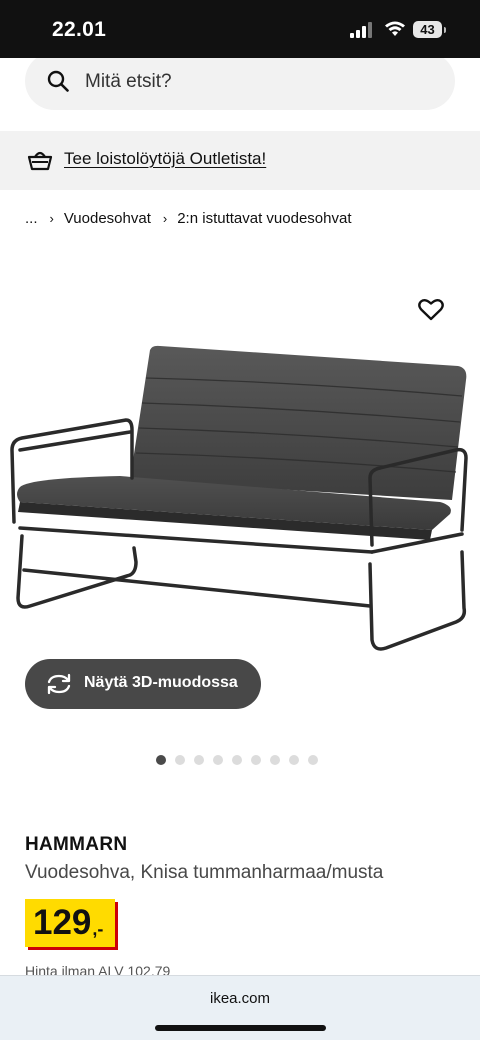 This screenshot has height=1040, width=480. Describe the element at coordinates (264, 218) in the screenshot. I see `breadcrumb-item-two-seat-sofa-beds: 2:n istuttavat vuodesohvat` at that location.